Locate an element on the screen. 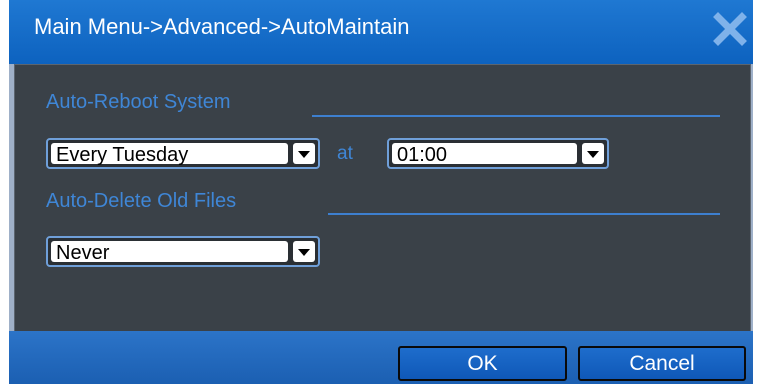 The width and height of the screenshot is (757, 388). at-label: at is located at coordinates (345, 153).